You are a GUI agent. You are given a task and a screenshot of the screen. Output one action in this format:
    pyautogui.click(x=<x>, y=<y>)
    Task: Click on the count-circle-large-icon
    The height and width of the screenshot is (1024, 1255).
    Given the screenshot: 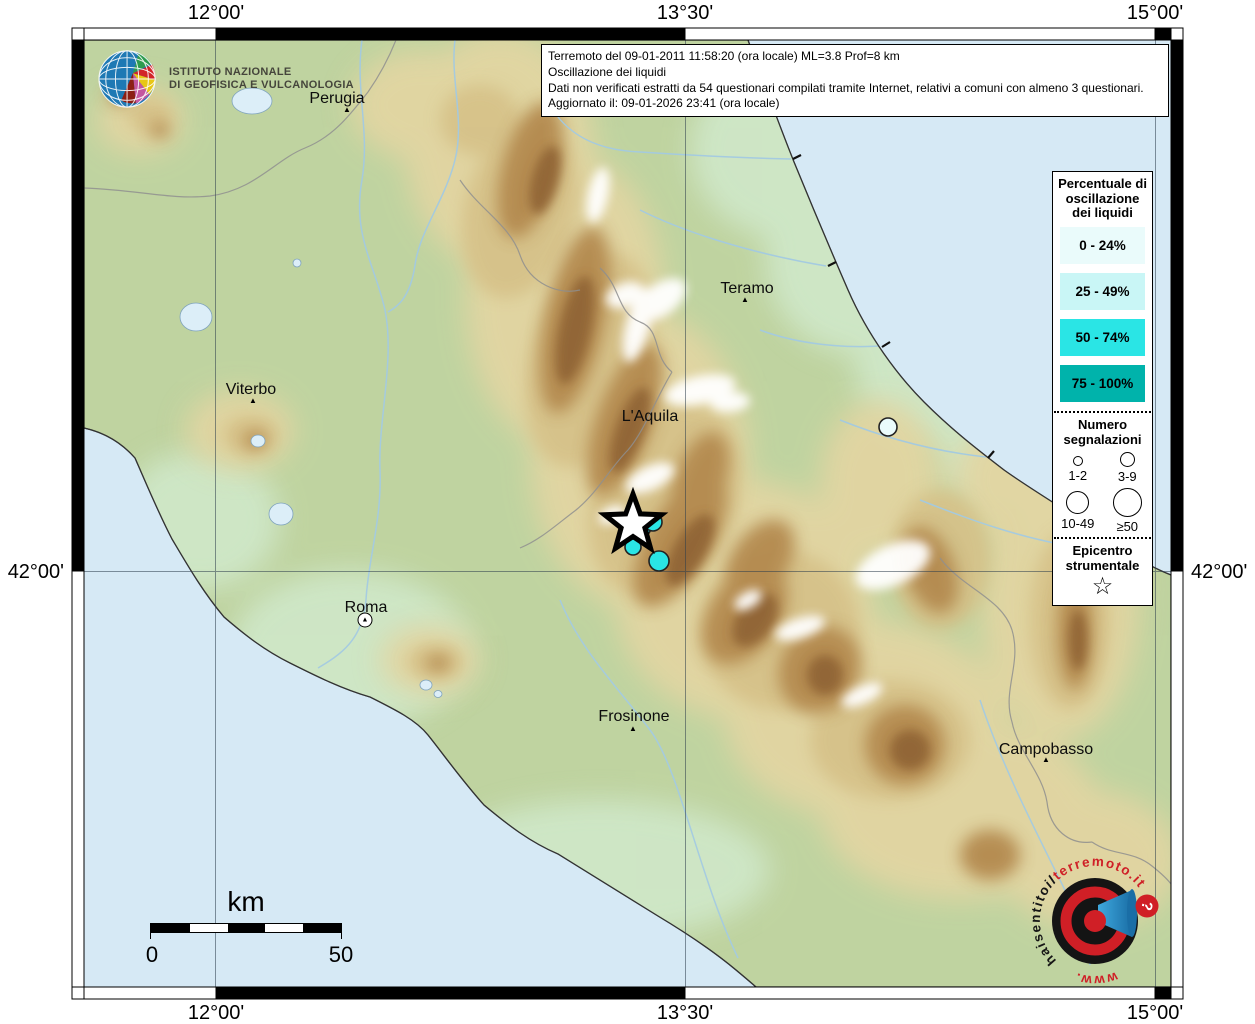 What is the action you would take?
    pyautogui.click(x=1078, y=502)
    